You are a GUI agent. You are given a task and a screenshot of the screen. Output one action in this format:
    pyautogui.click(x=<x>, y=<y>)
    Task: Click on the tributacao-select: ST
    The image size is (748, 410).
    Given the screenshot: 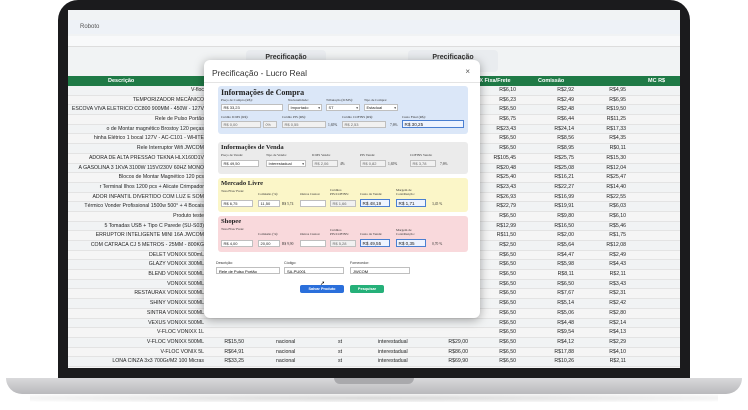 What is the action you would take?
    pyautogui.click(x=343, y=107)
    